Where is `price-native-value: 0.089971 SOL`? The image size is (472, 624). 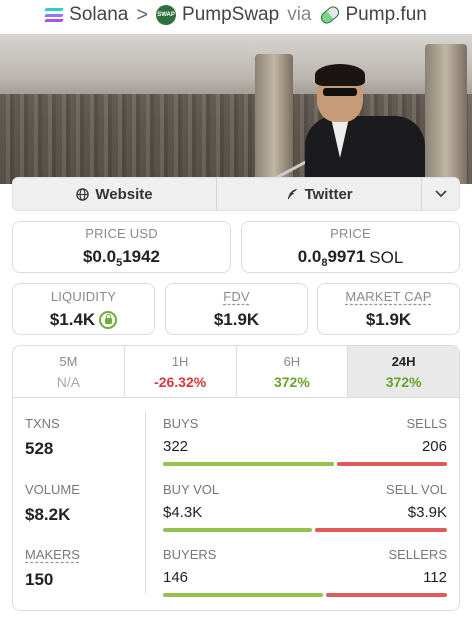 price-native-value: 0.089971 SOL is located at coordinates (351, 258).